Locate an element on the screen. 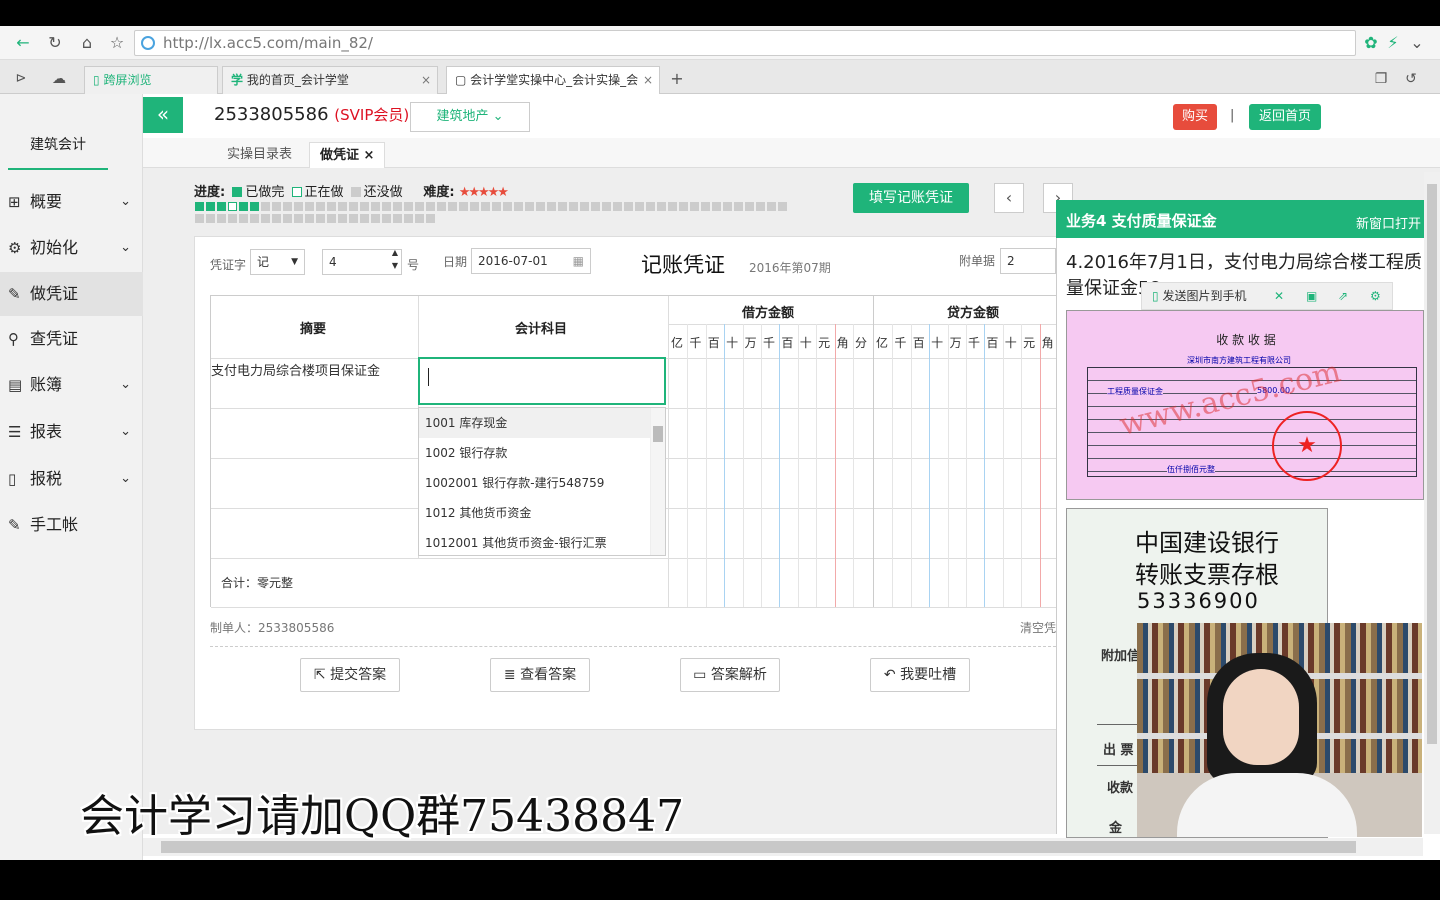  share-icon: ⇗ is located at coordinates (1343, 296).